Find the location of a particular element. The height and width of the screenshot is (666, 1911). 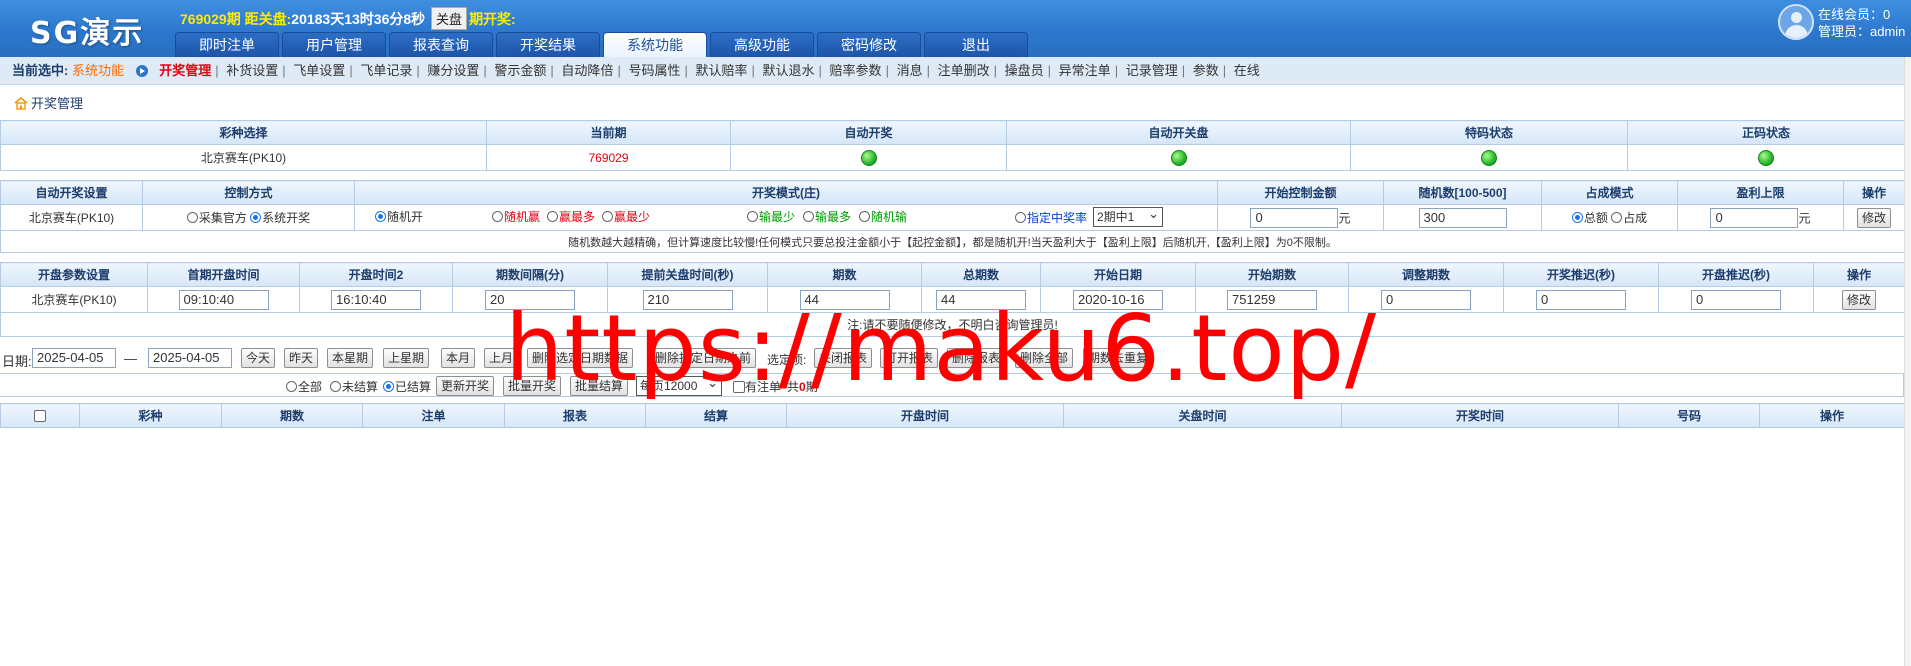

radio-mode-random-lose is located at coordinates (864, 216).